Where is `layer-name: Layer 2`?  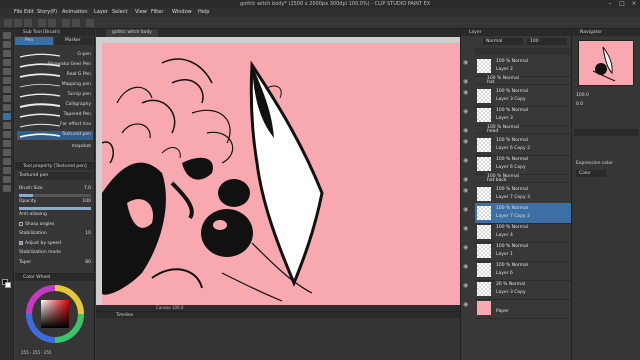
layer-name: Layer 2 is located at coordinates (504, 69).